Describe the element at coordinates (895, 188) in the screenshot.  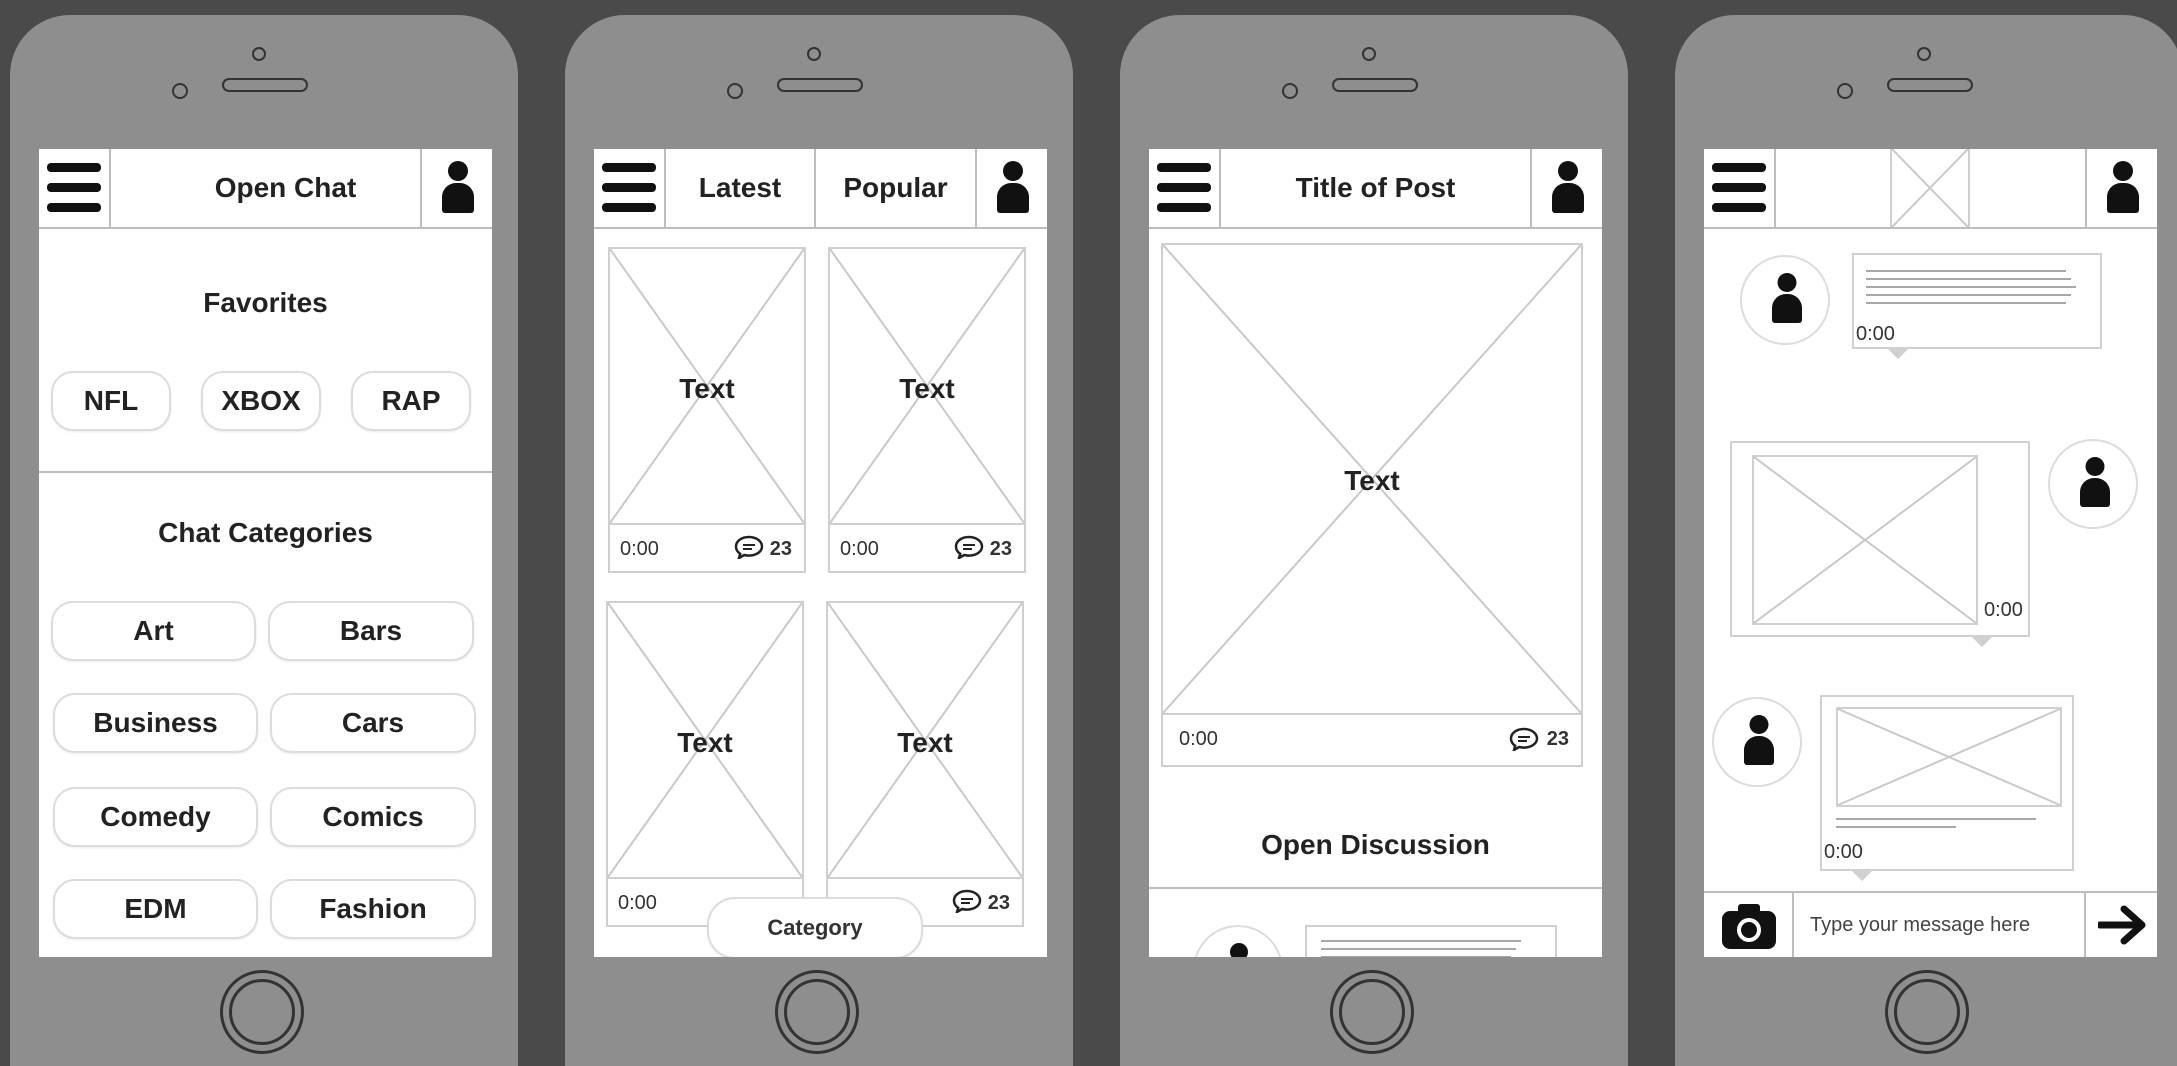
I see `tab-popular: Popular` at that location.